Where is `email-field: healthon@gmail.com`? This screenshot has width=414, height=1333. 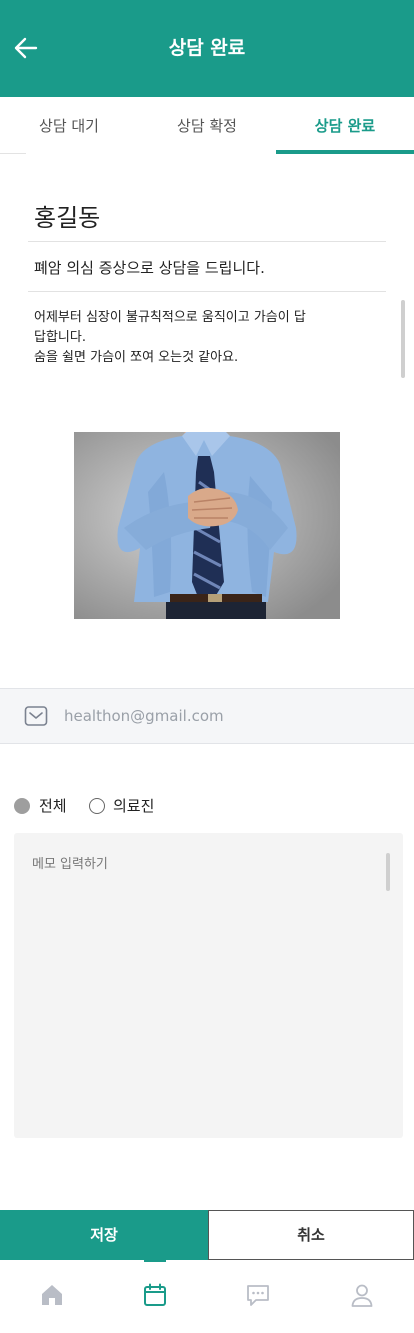
email-field: healthon@gmail.com is located at coordinates (207, 716).